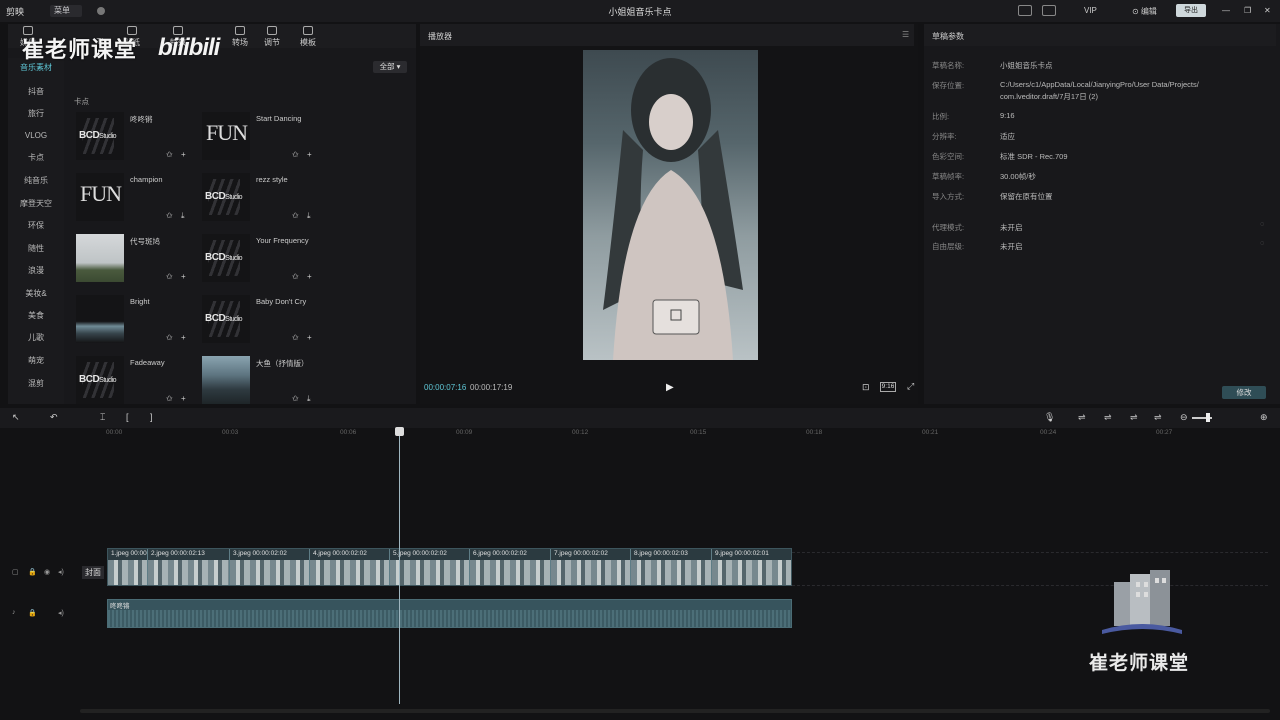  Describe the element at coordinates (189, 567) in the screenshot. I see `video-clip: 2.jpeg 00:00:02:13` at that location.